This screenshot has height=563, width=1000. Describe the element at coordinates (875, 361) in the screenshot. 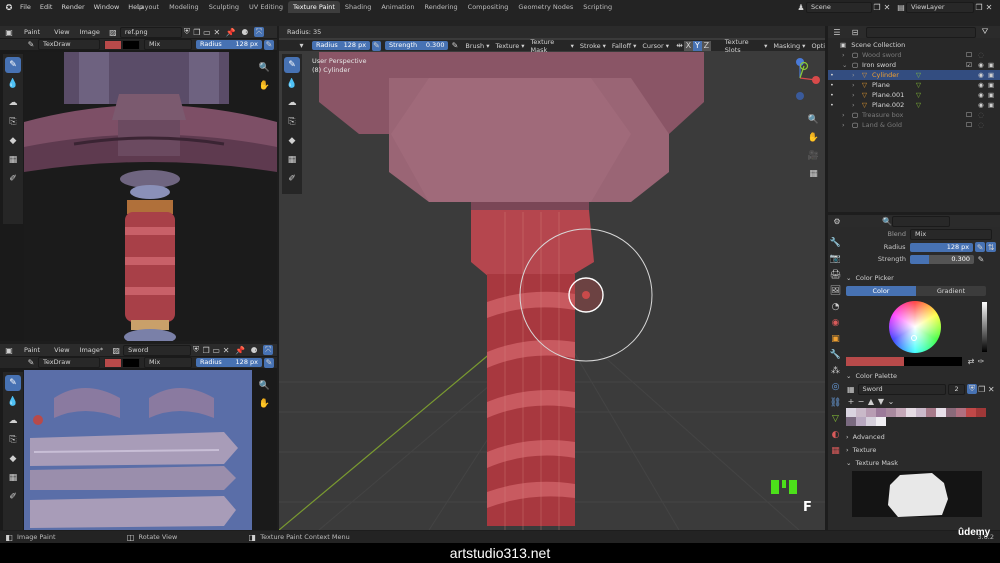

I see `primary-color-swatch` at that location.